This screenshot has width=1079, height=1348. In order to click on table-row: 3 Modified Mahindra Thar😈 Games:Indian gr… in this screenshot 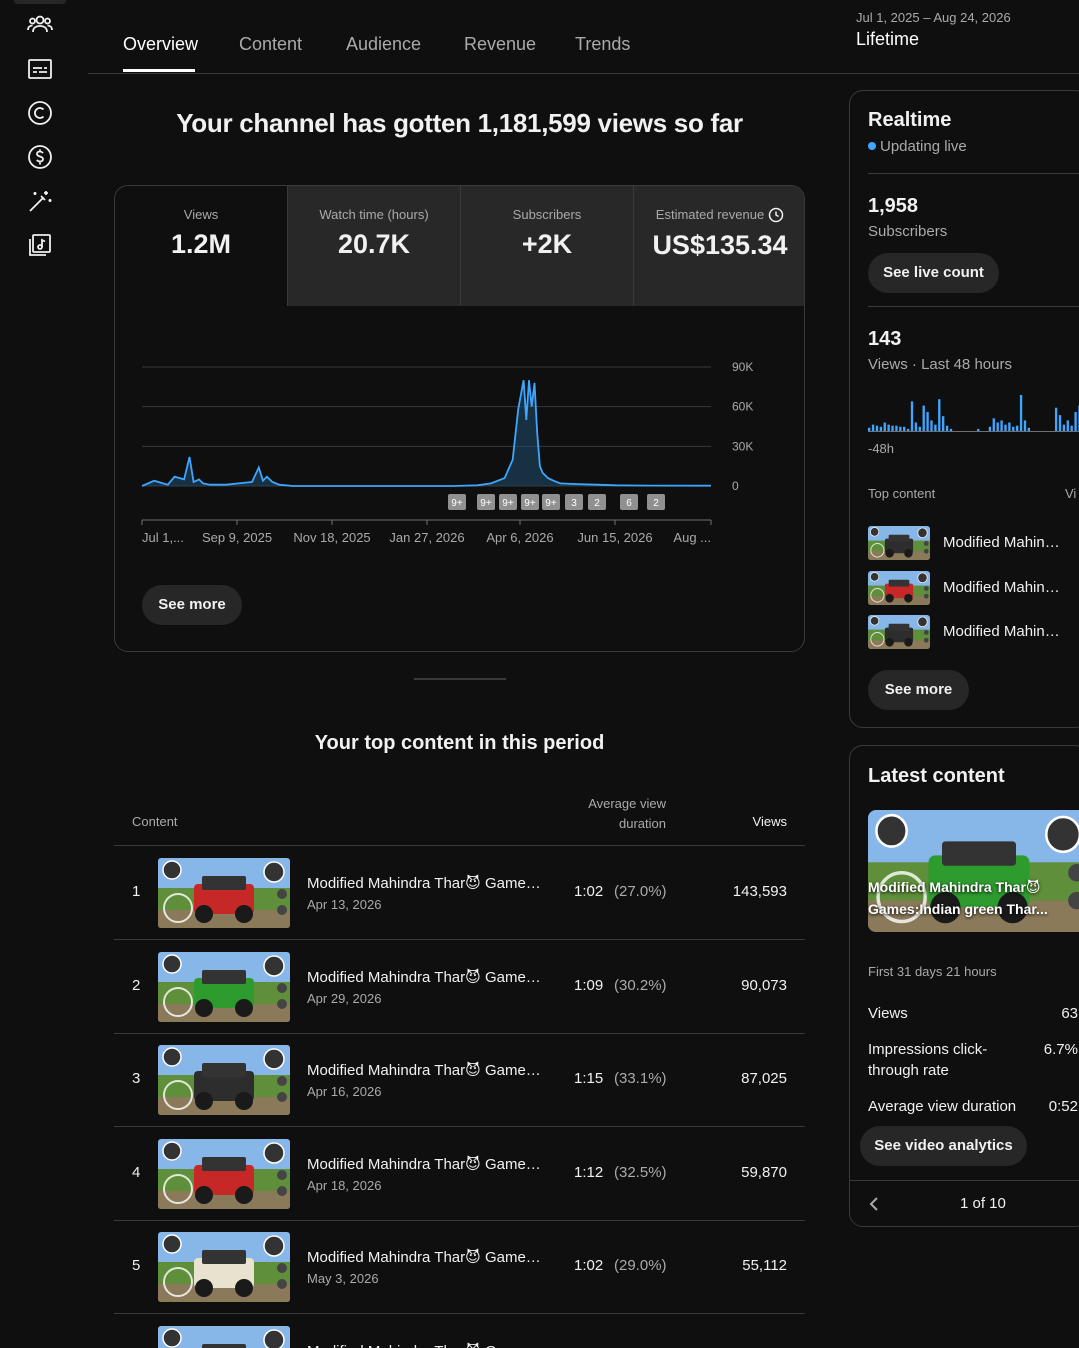, I will do `click(459, 1080)`.